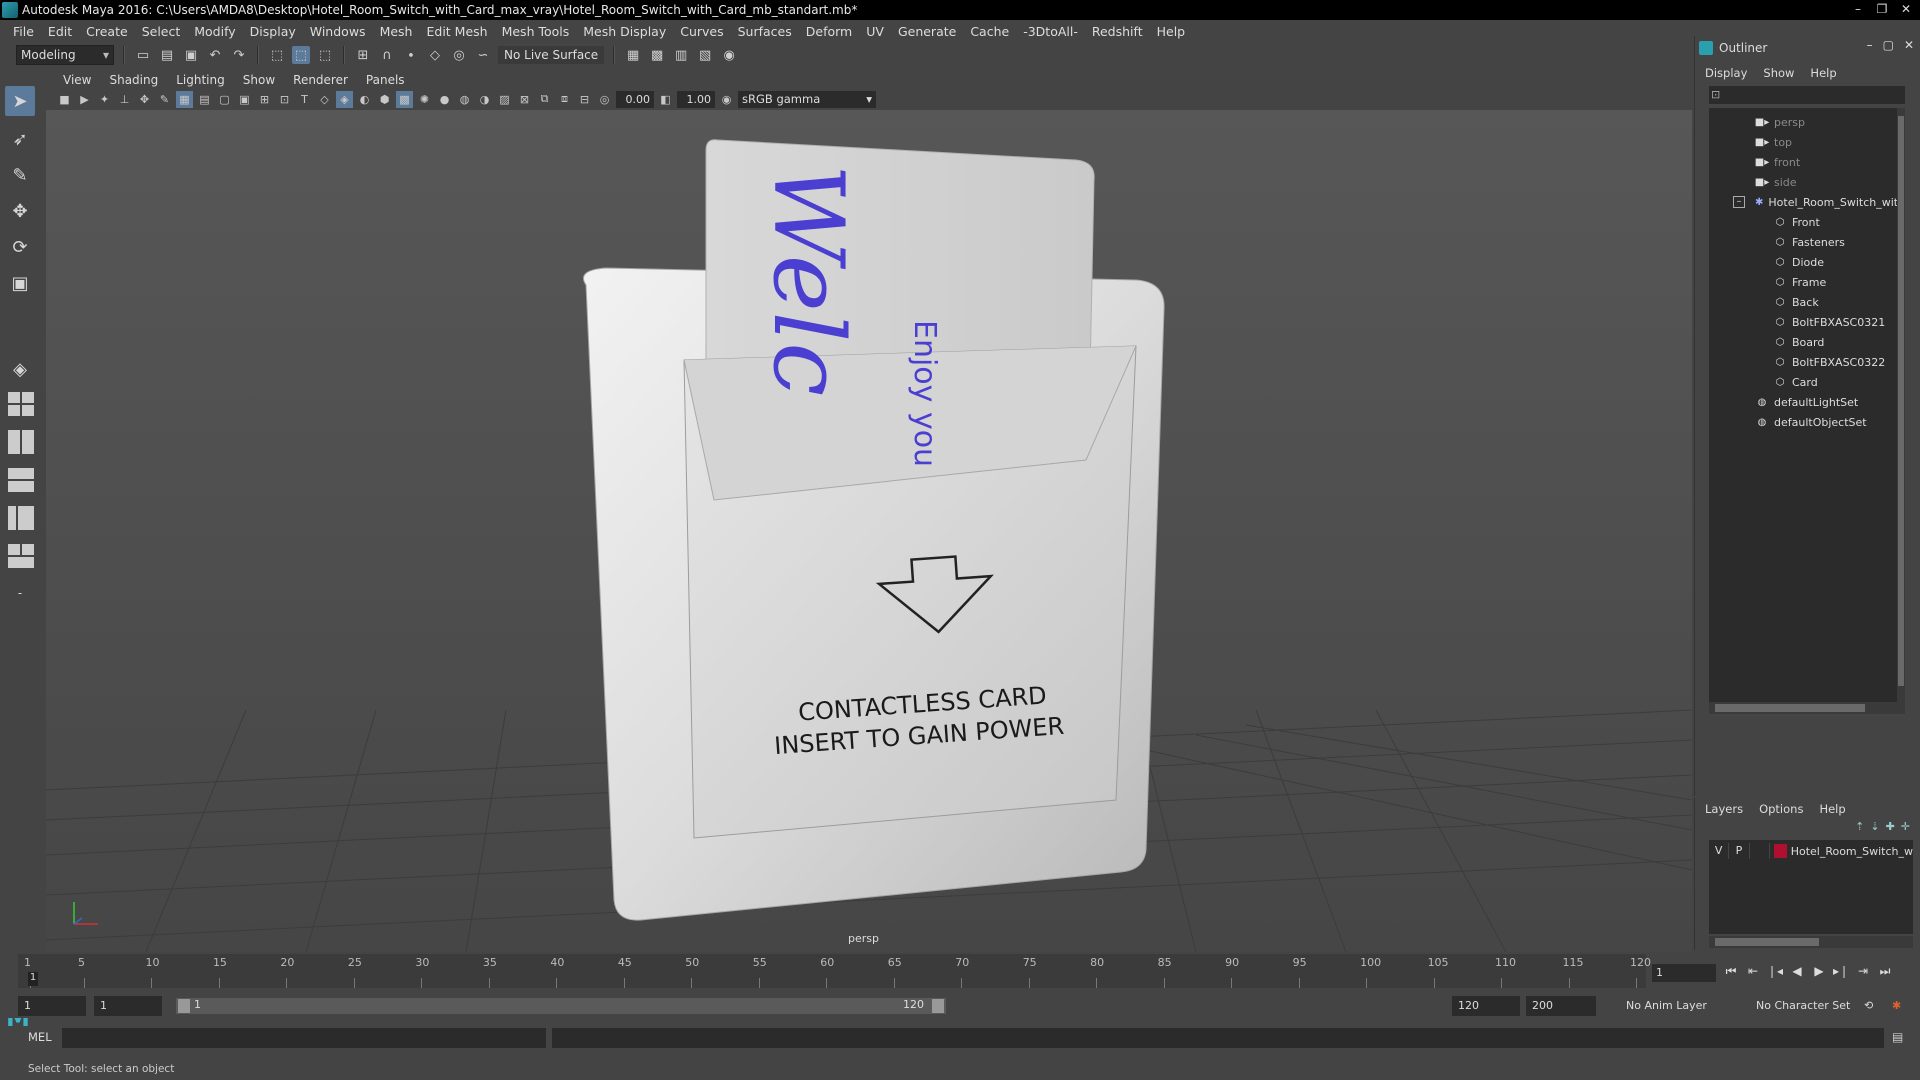 This screenshot has width=1920, height=1080. I want to click on script-editor-icon: ▤, so click(1897, 1037).